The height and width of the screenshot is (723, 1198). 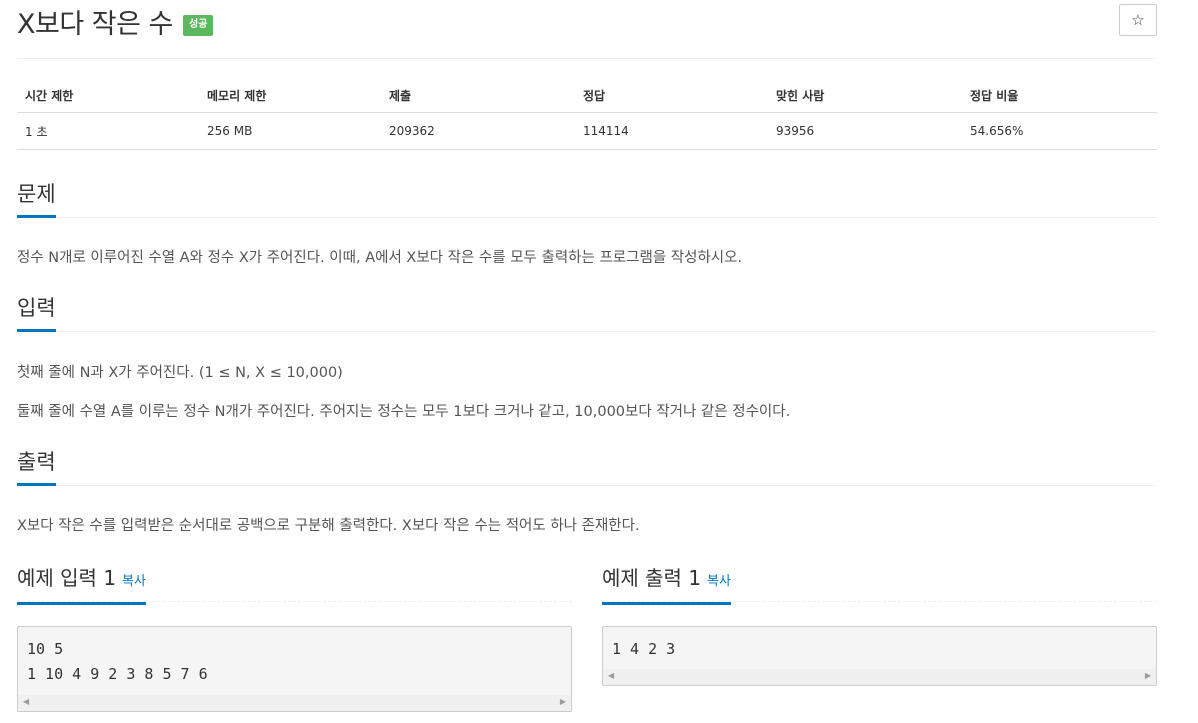 I want to click on accepted-value: 114114, so click(x=671, y=131).